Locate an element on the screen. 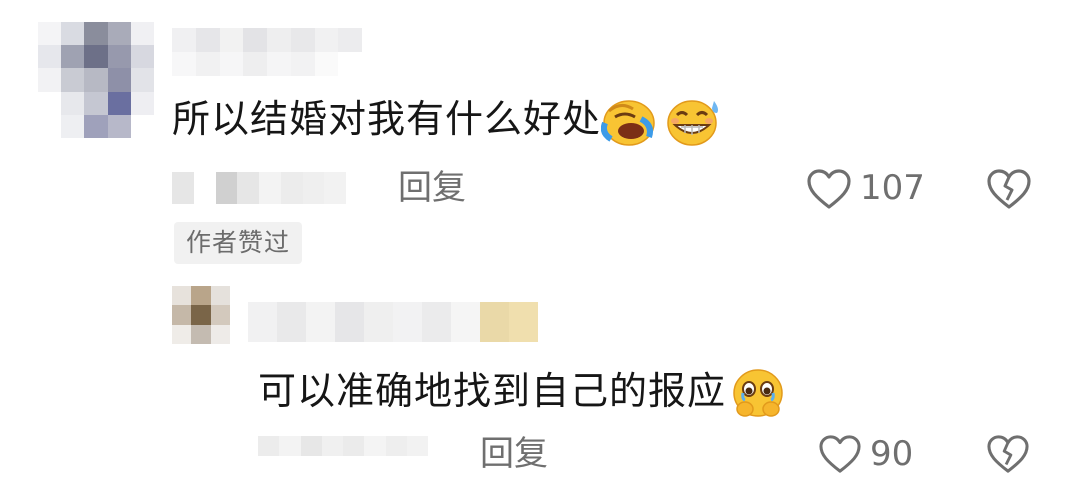 The image size is (1080, 478). comment-body: 所以结婚对我有什么好处 is located at coordinates (387, 119).